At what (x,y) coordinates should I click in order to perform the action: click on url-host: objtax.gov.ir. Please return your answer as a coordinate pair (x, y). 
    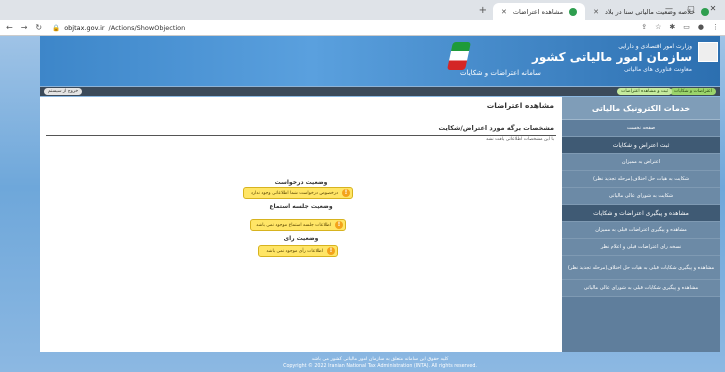
    Looking at the image, I should click on (84, 27).